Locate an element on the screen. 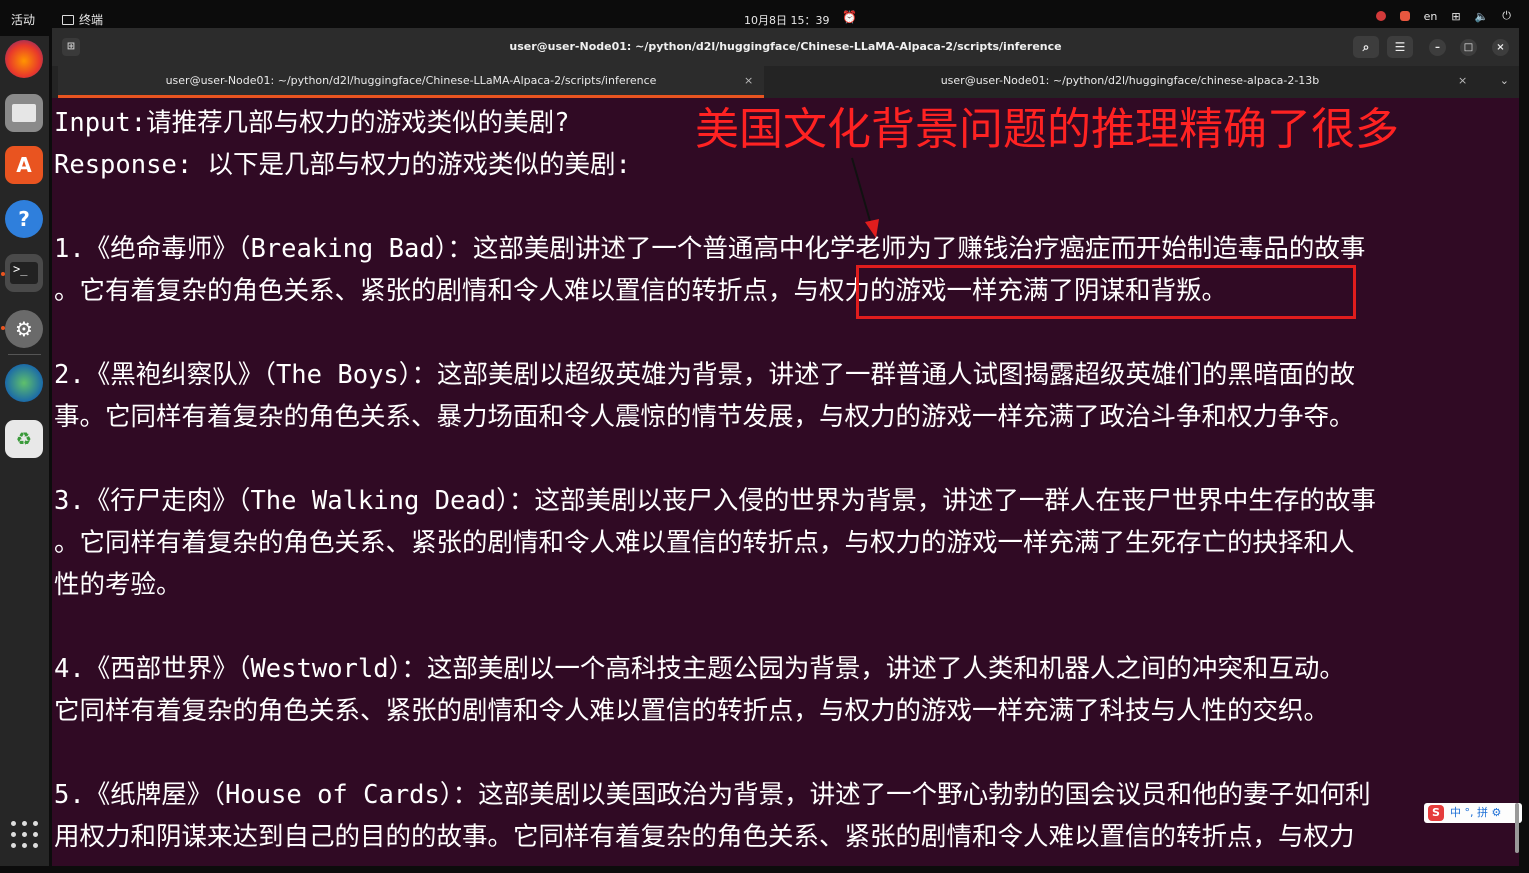 This screenshot has height=873, width=1529. trash-icon: ♻ is located at coordinates (24, 439).